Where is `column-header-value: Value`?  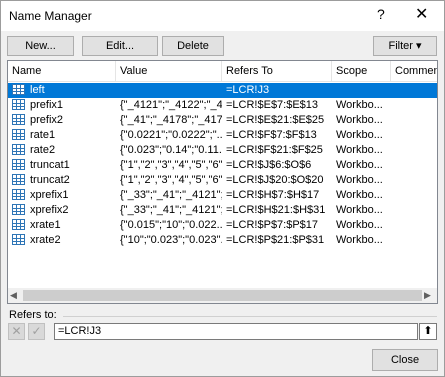 column-header-value: Value is located at coordinates (169, 71).